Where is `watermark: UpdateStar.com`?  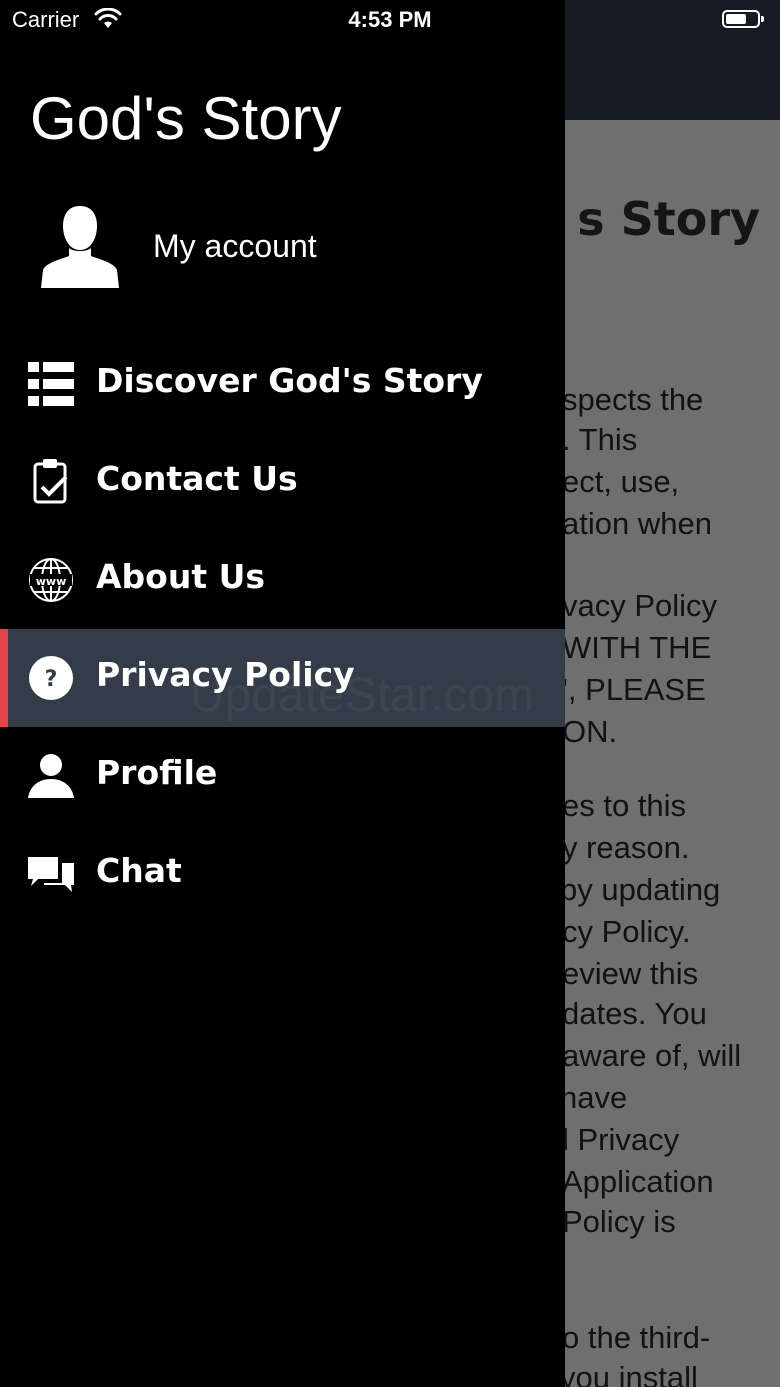
watermark: UpdateStar.com is located at coordinates (362, 695).